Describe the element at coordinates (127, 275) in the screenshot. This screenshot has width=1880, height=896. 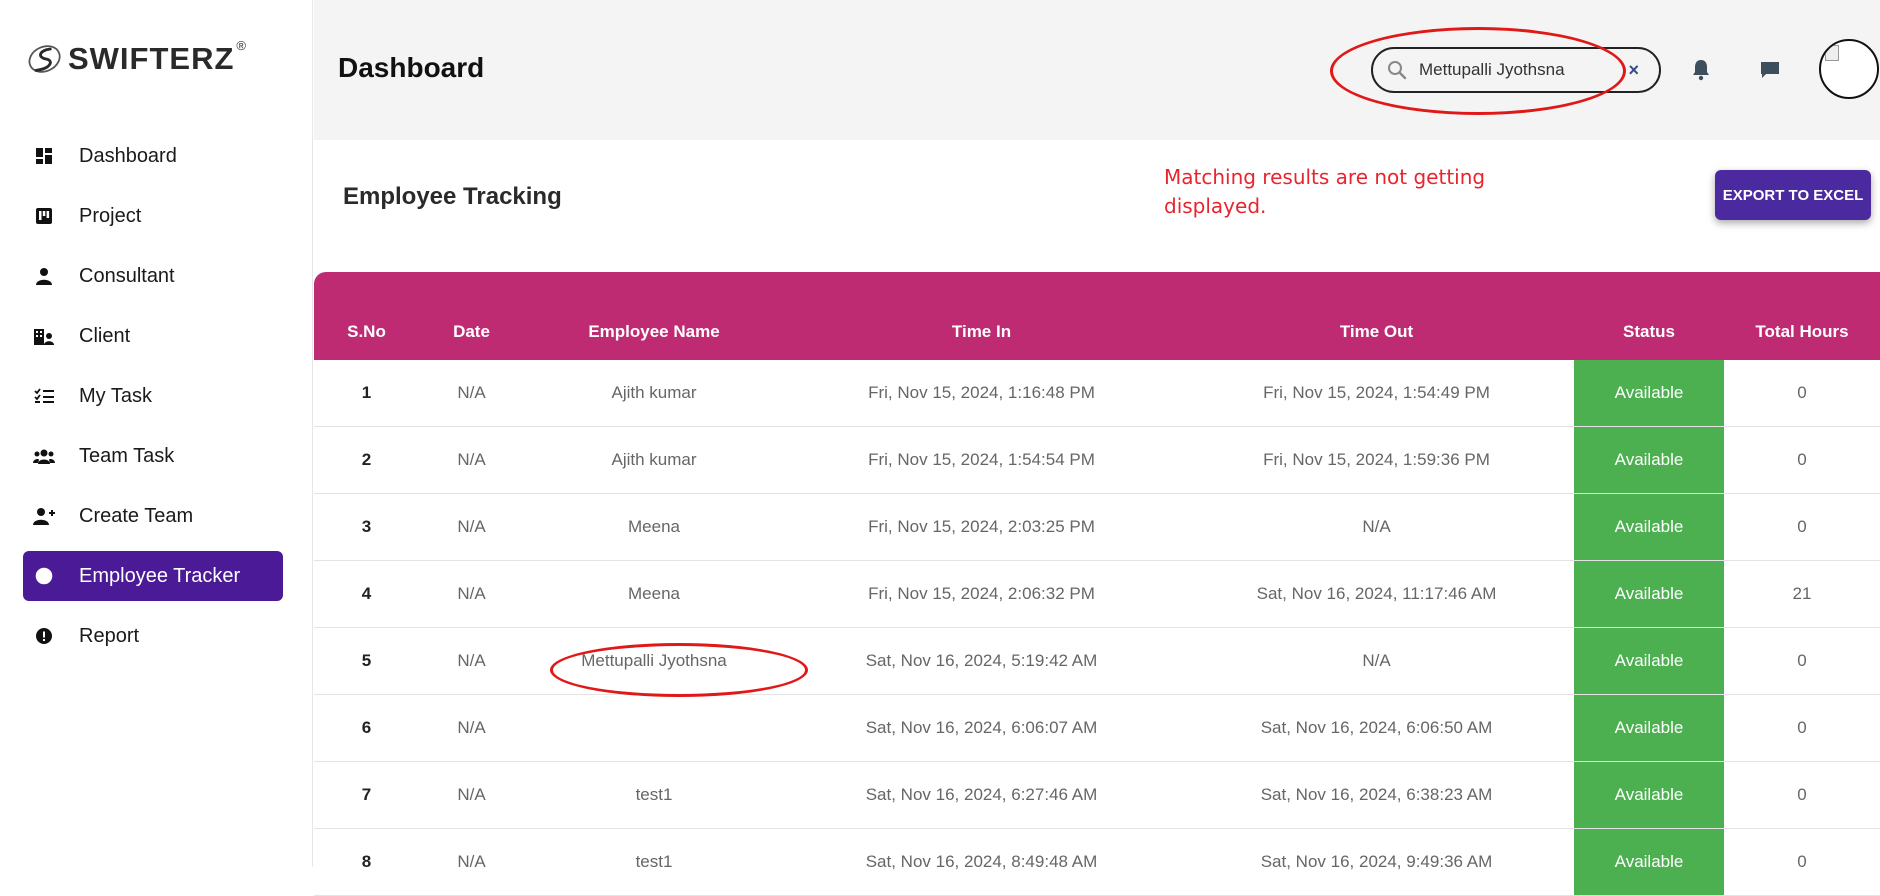
I see `sidebar-item-label: Consultant` at that location.